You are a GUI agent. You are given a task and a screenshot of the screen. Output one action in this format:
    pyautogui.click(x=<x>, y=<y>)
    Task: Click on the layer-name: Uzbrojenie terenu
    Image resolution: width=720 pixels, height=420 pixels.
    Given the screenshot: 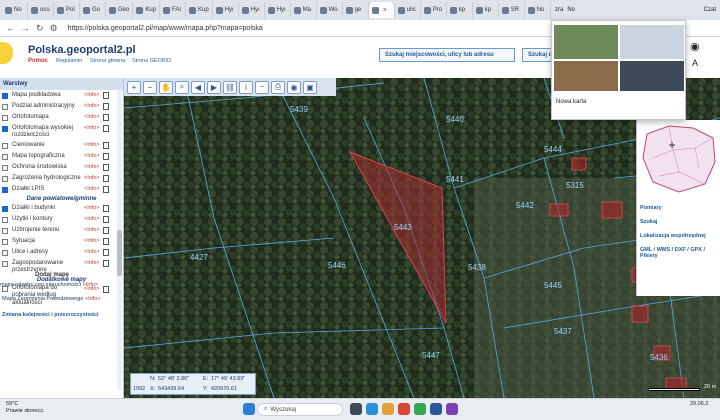 What is the action you would take?
    pyautogui.click(x=47, y=230)
    